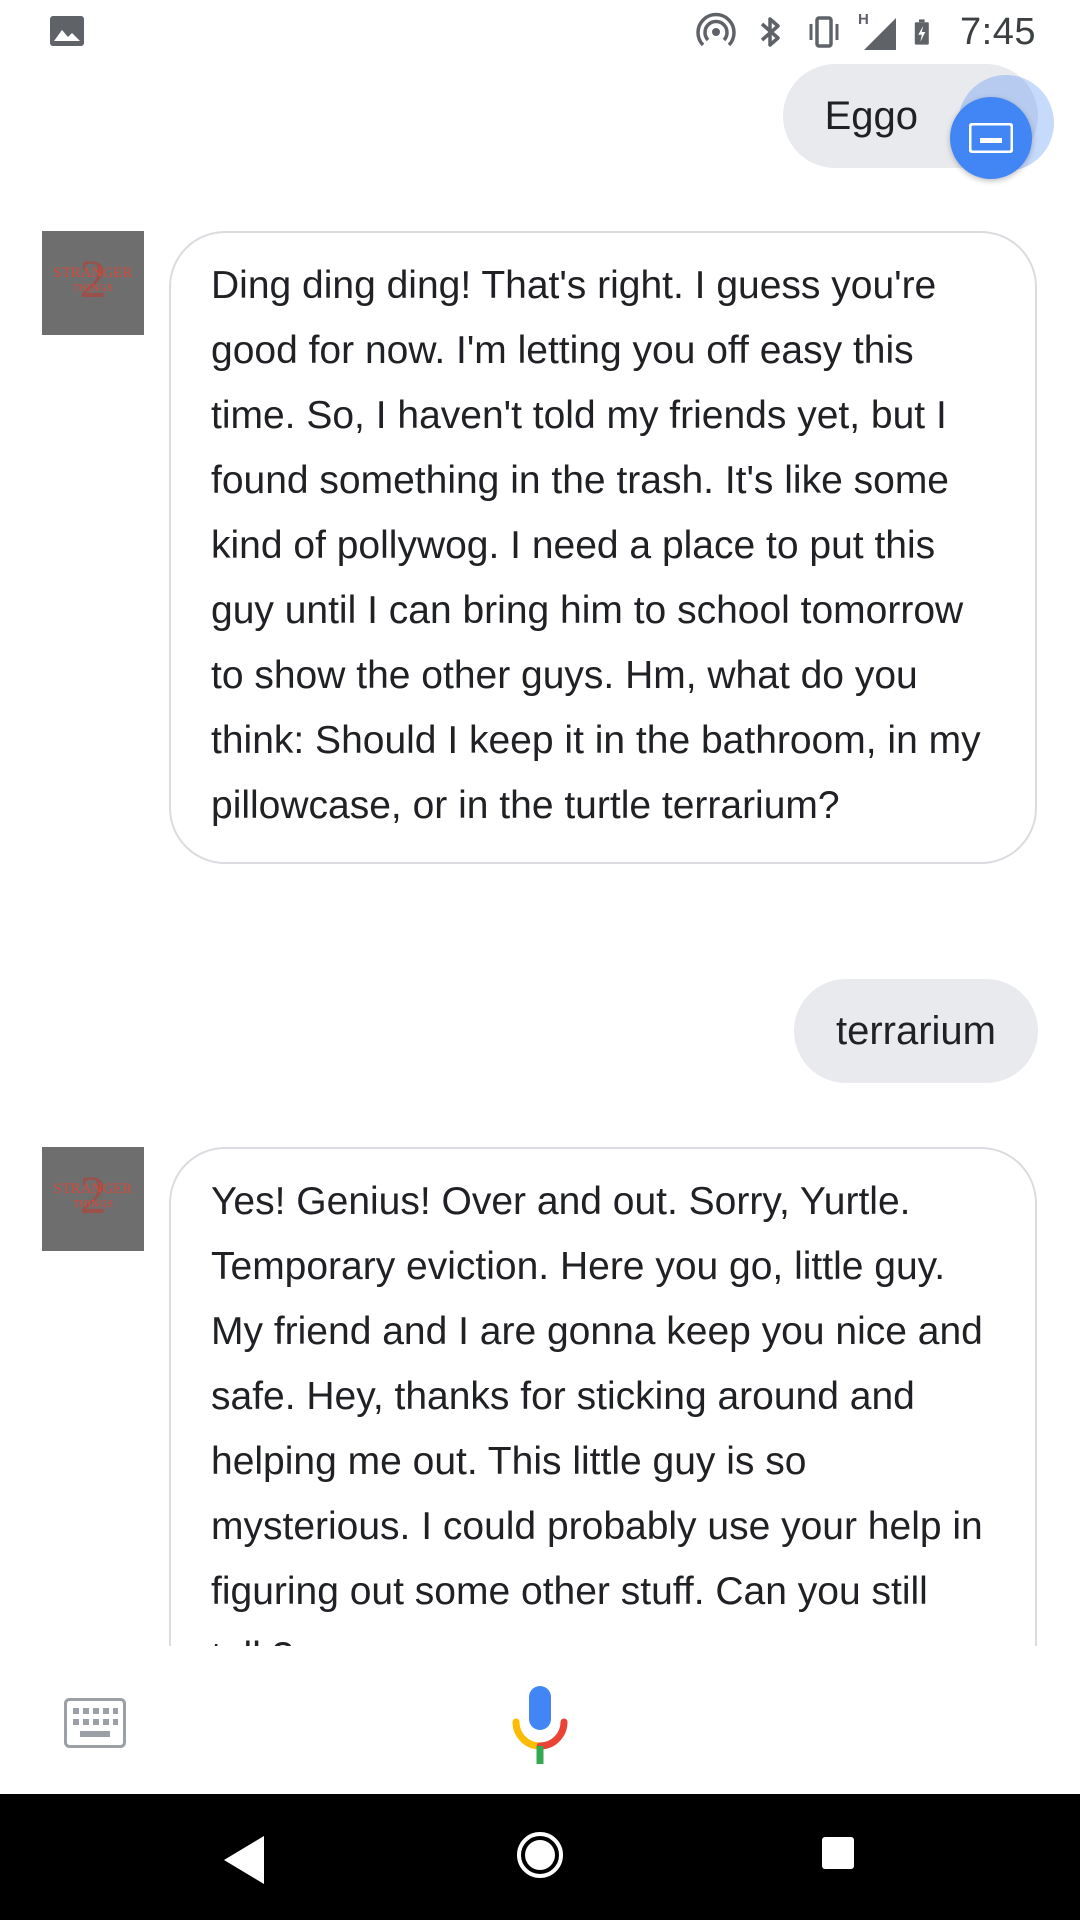  Describe the element at coordinates (824, 32) in the screenshot. I see `vibrate-icon` at that location.